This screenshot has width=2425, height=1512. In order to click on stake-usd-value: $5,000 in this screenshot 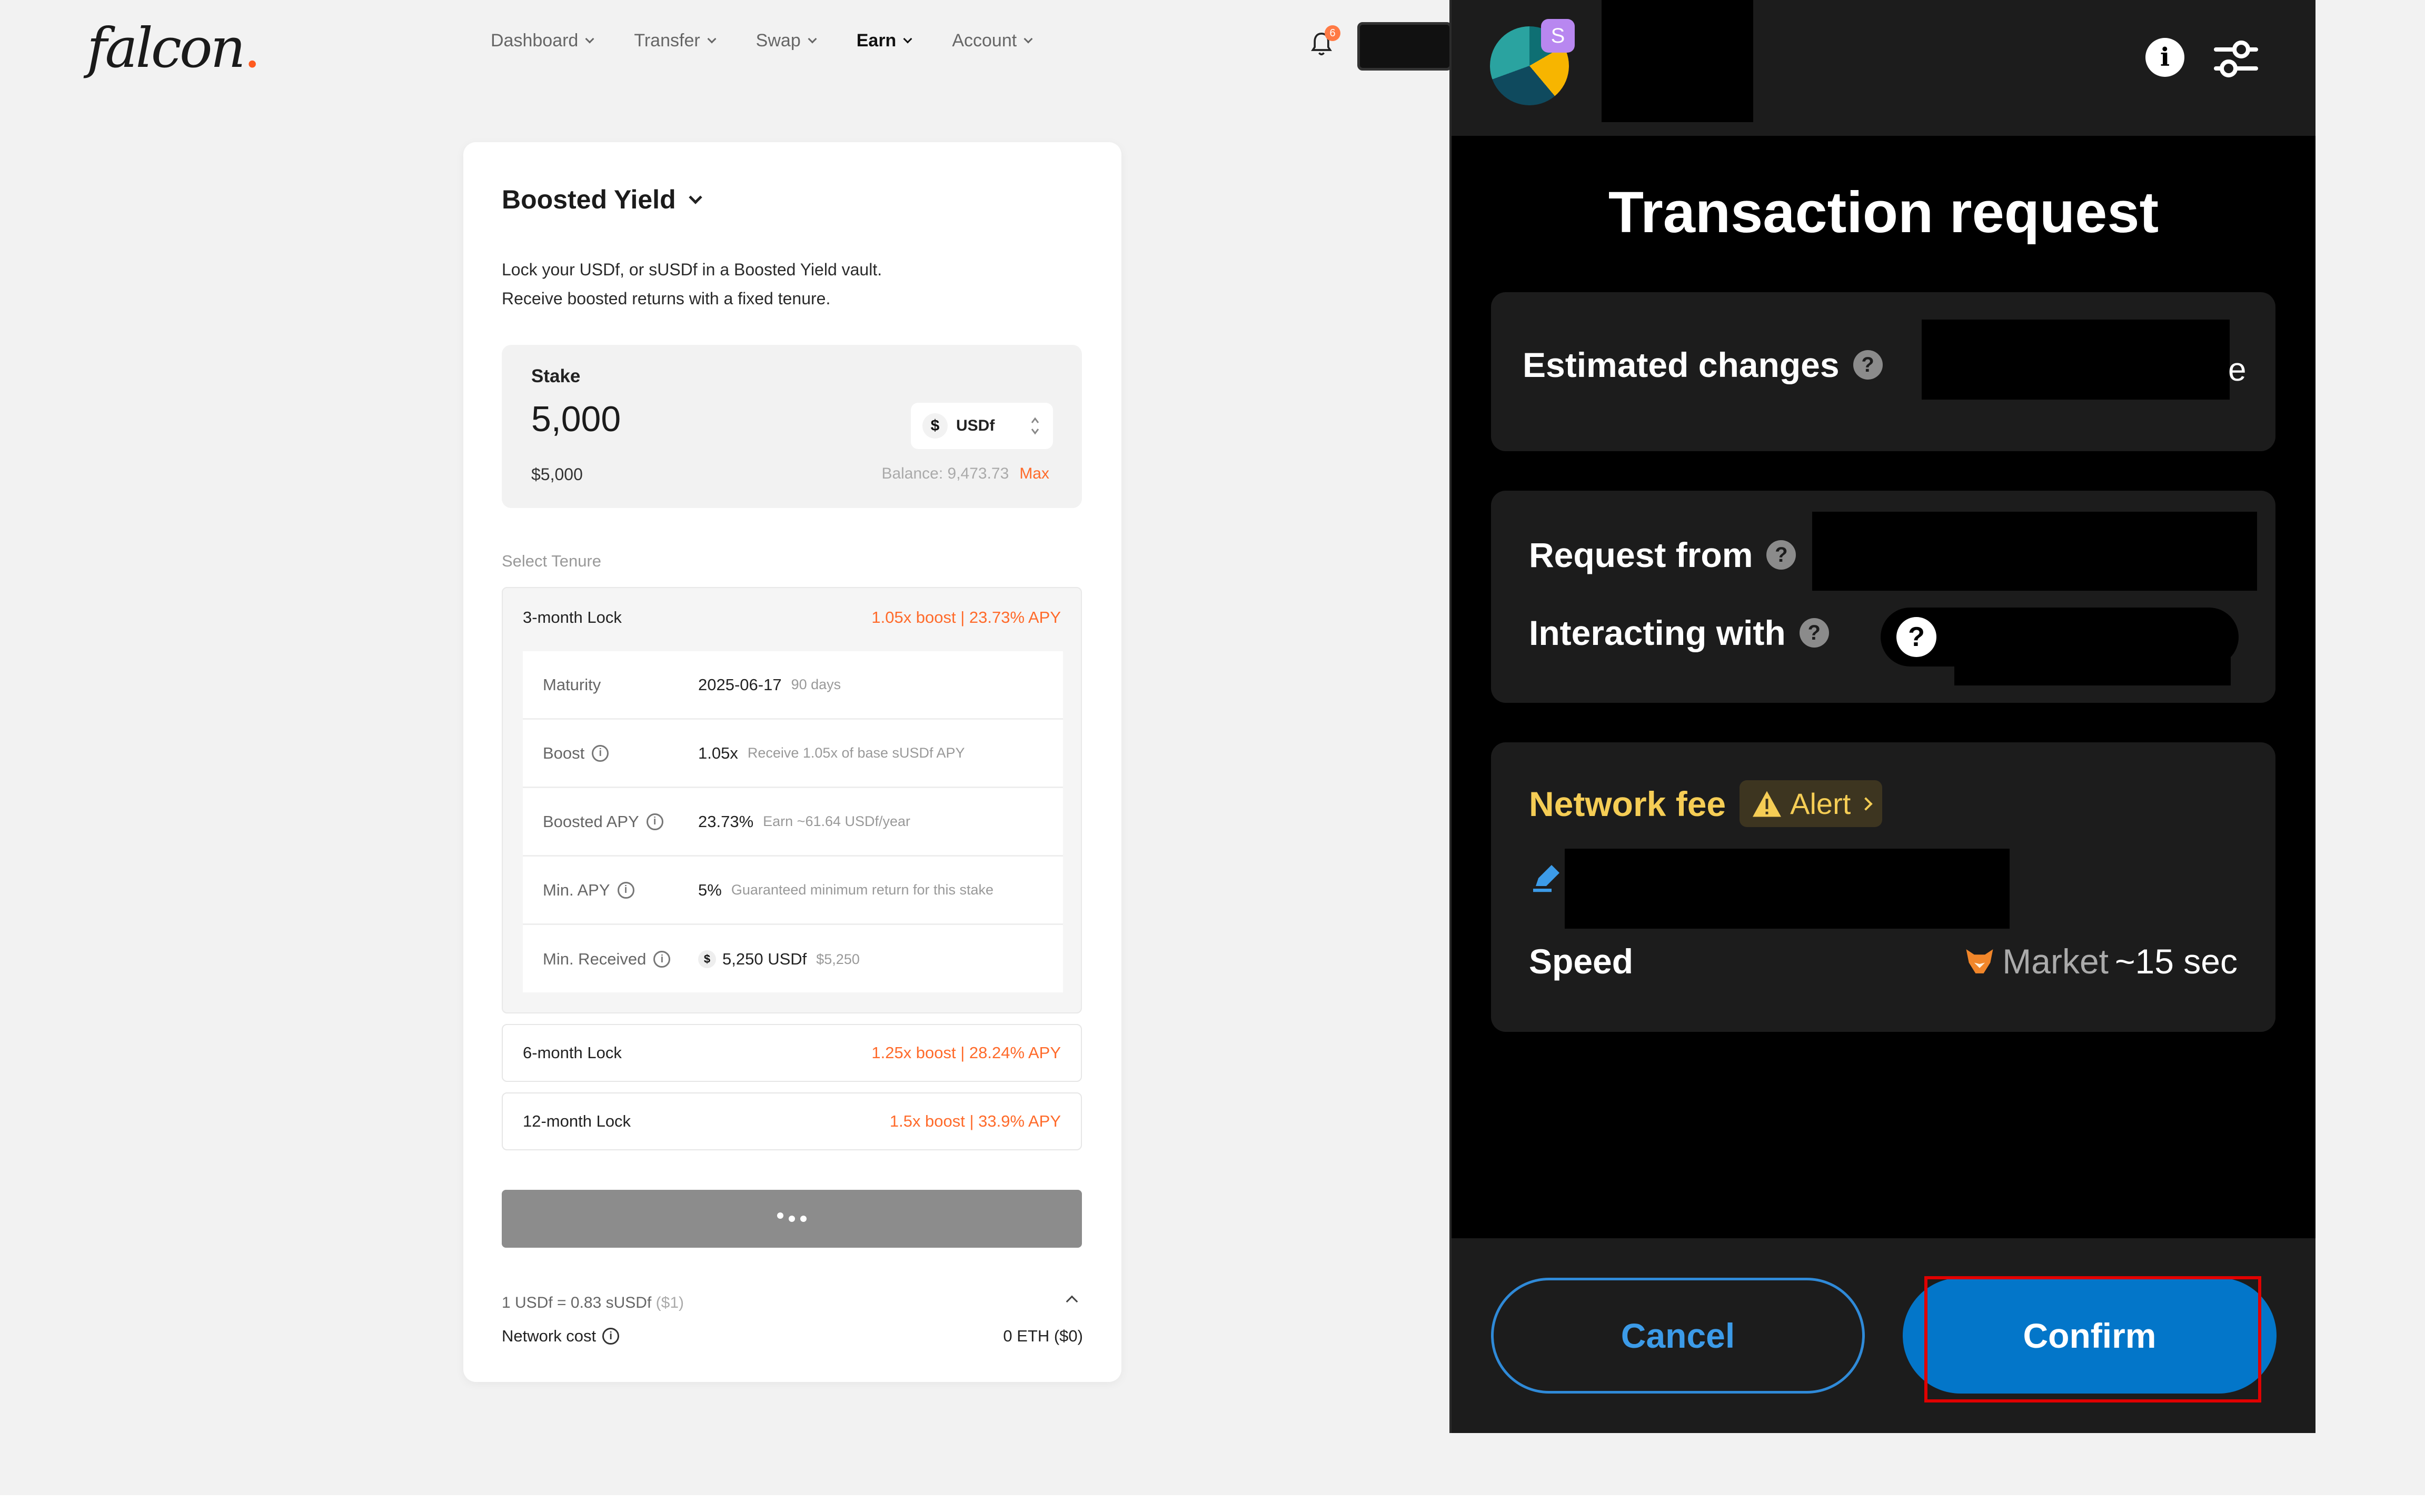, I will do `click(557, 475)`.